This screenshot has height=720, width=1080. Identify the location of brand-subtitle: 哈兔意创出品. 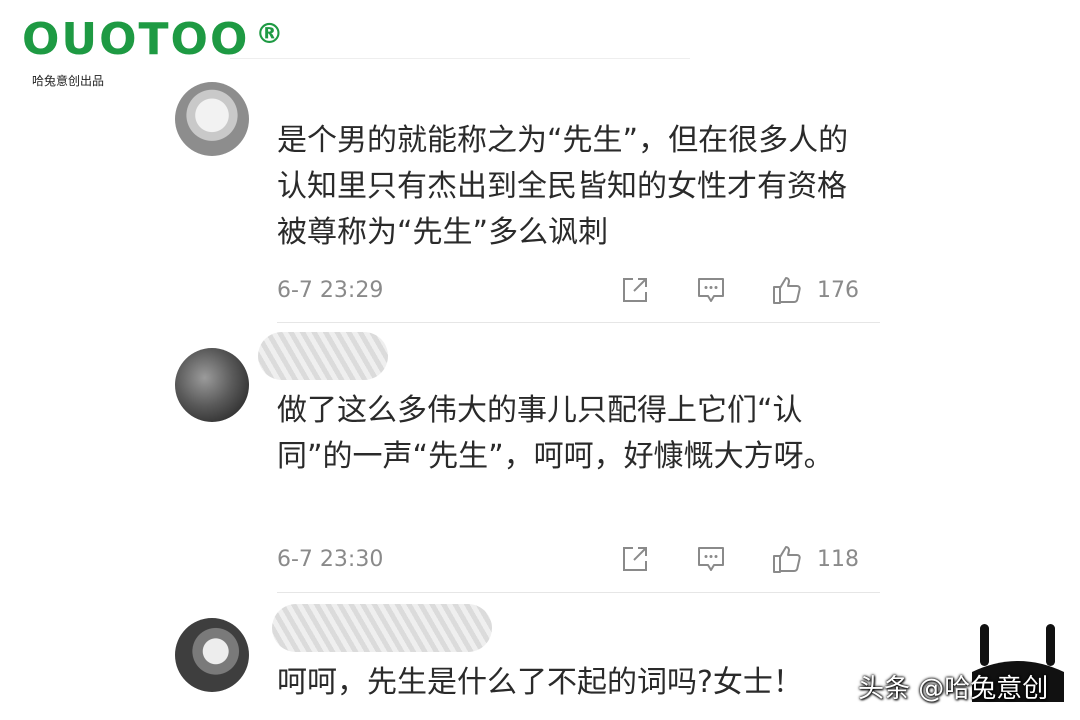
(68, 81).